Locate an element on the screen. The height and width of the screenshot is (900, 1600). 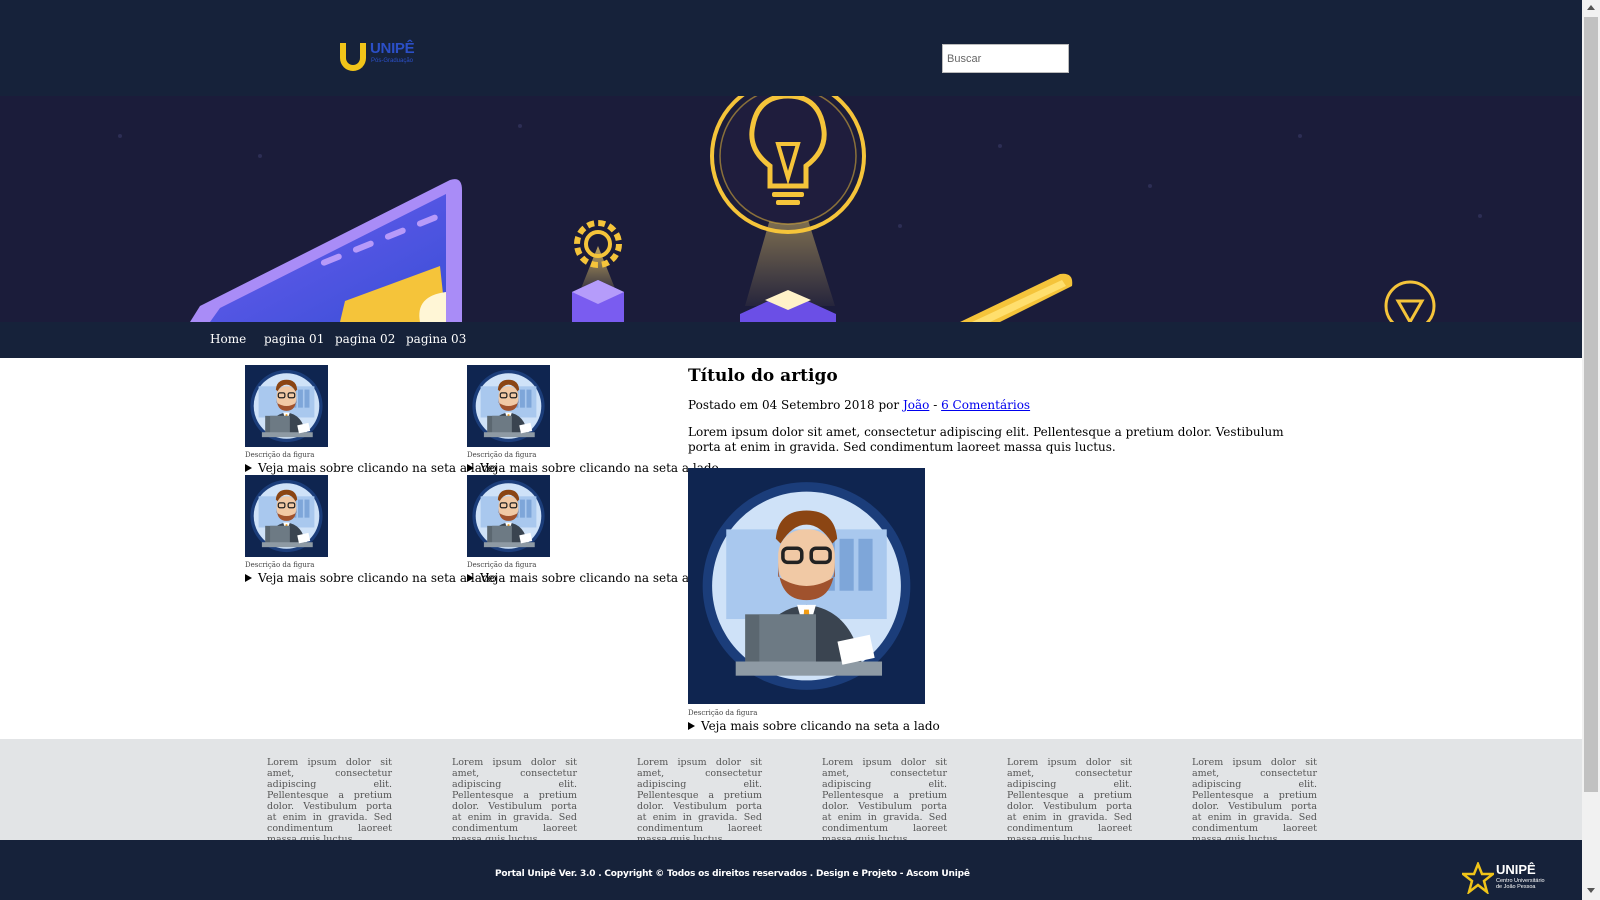
unipe-logo: UNIPÊ Pós-Graduação is located at coordinates (380, 57).